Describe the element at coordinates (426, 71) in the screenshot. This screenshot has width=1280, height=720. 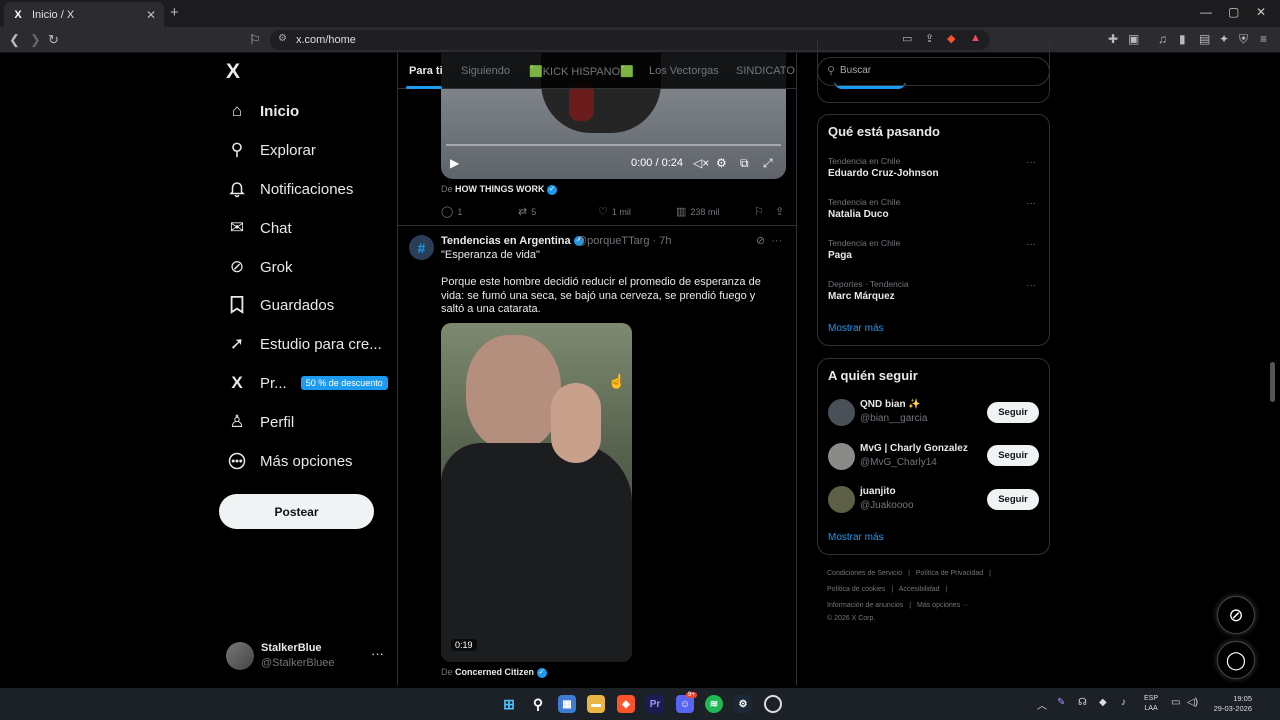
I see `tab-para-ti: Para ti` at that location.